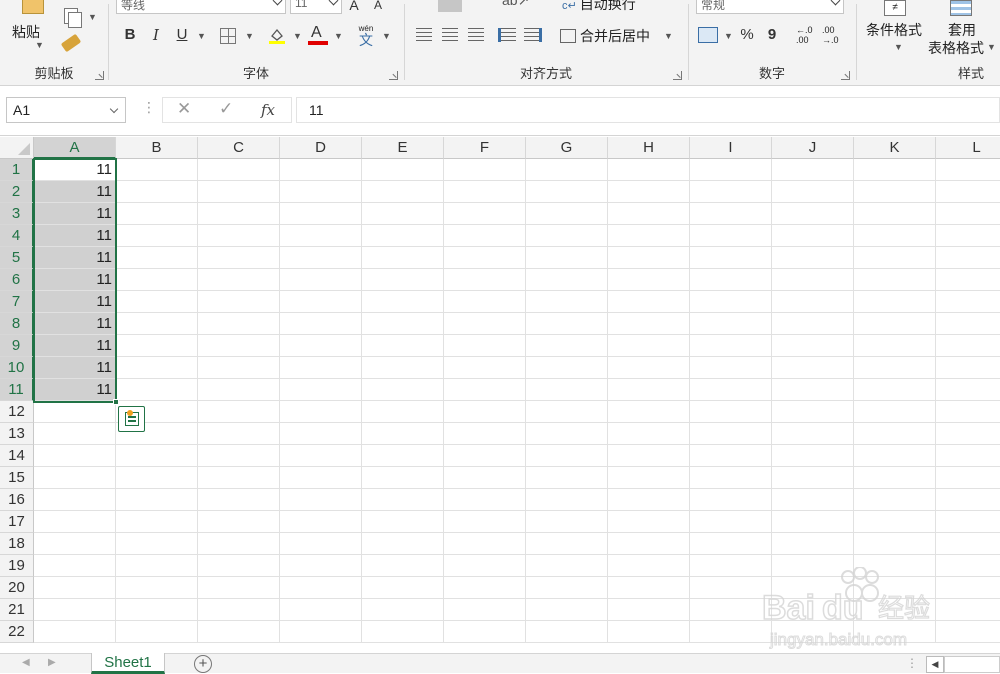  What do you see at coordinates (813, 236) in the screenshot?
I see `cell-j4` at bounding box center [813, 236].